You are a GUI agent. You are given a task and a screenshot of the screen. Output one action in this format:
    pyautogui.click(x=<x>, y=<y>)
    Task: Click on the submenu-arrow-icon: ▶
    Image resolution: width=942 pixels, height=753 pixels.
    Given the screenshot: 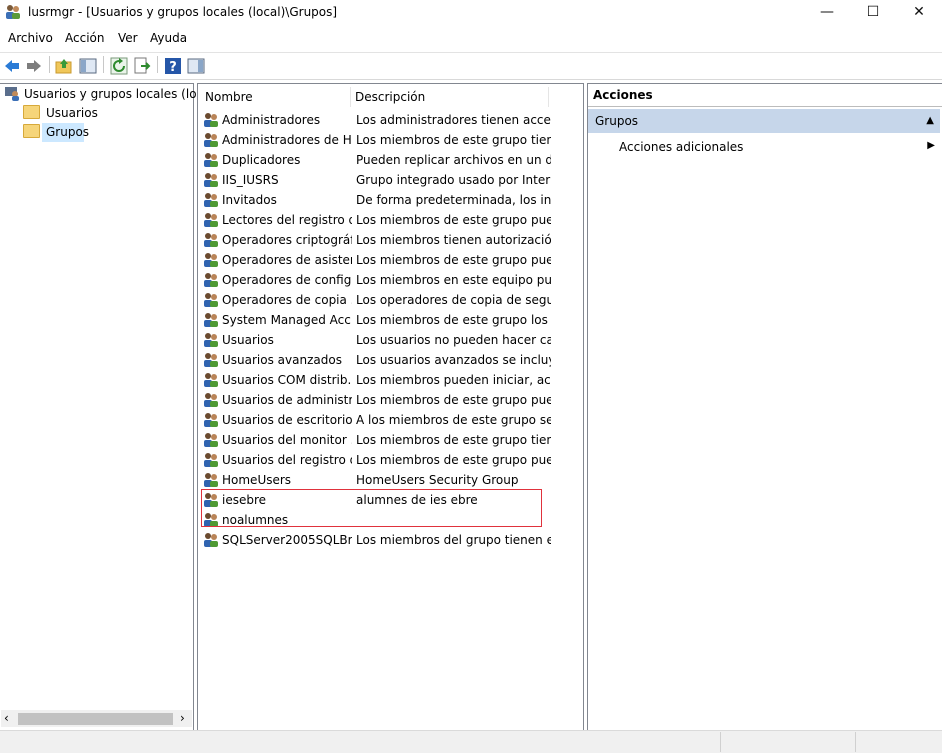 What is the action you would take?
    pyautogui.click(x=931, y=145)
    